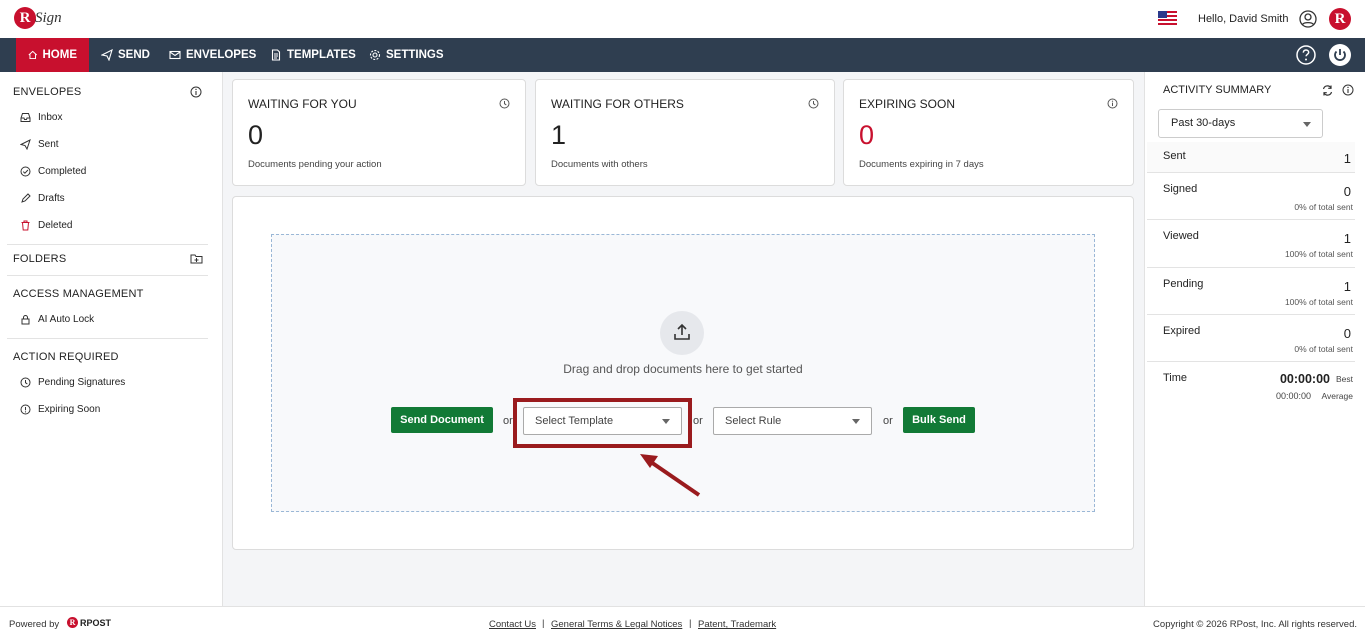  I want to click on nav-send: SEND, so click(125, 55).